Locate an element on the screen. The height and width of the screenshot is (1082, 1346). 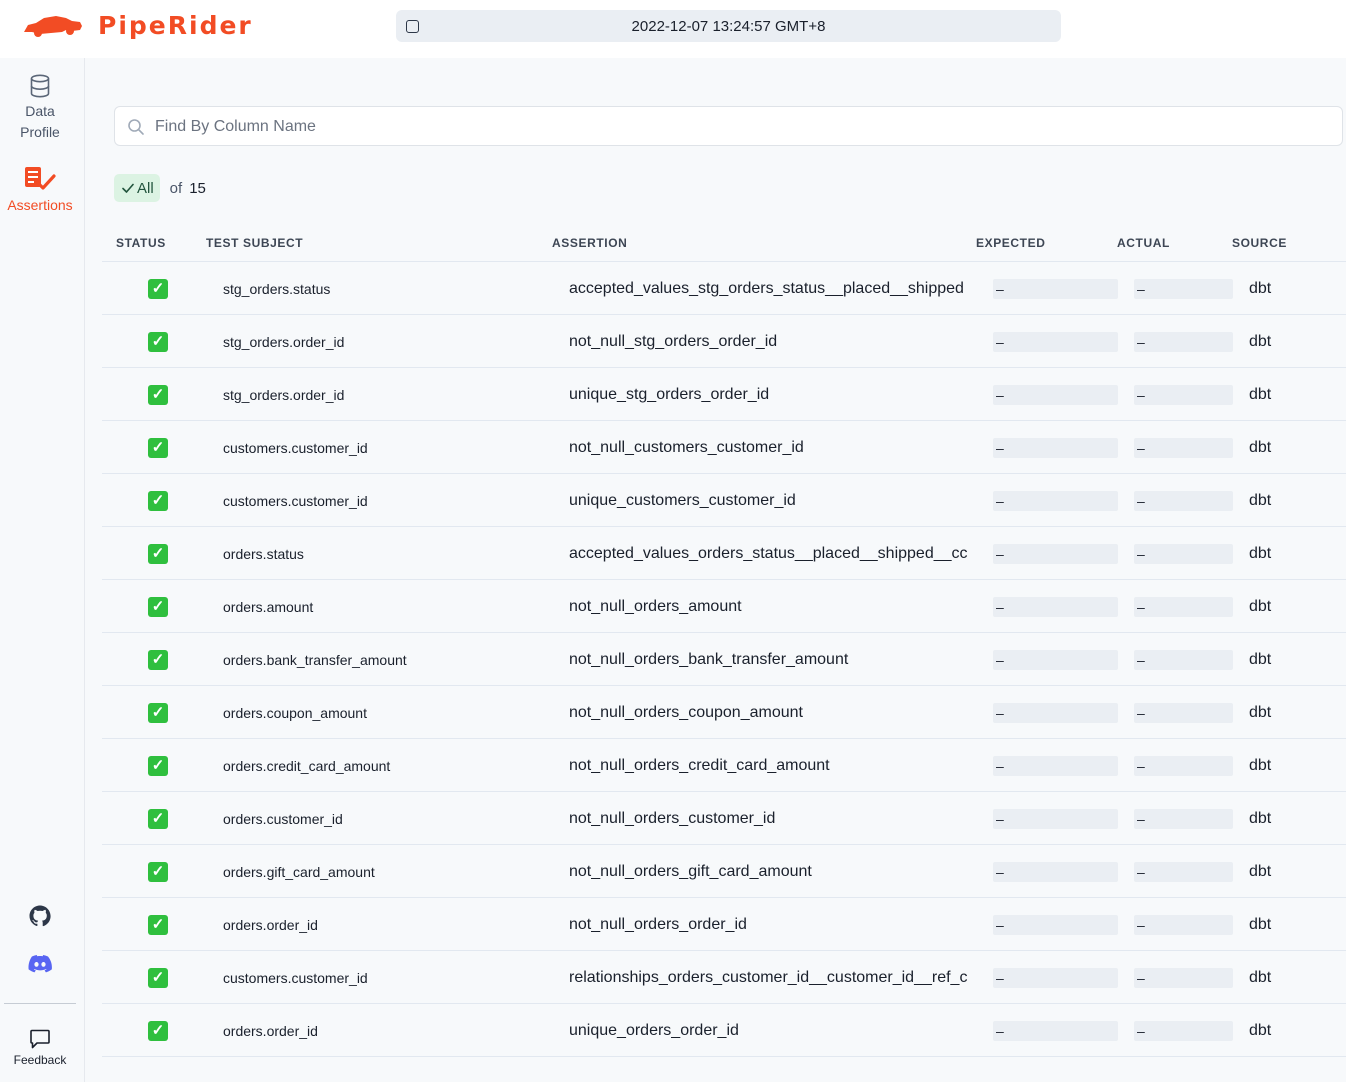
assertion-name-cell: not_null_orders_amount is located at coordinates (773, 606).